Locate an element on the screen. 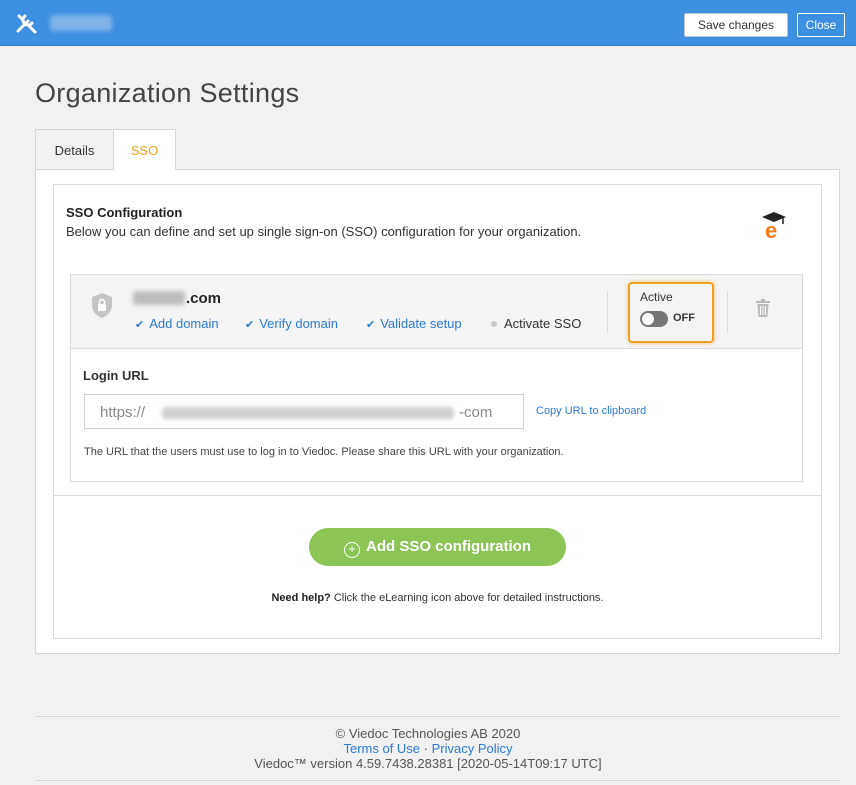 The width and height of the screenshot is (856, 785). svg-text: e is located at coordinates (771, 228).